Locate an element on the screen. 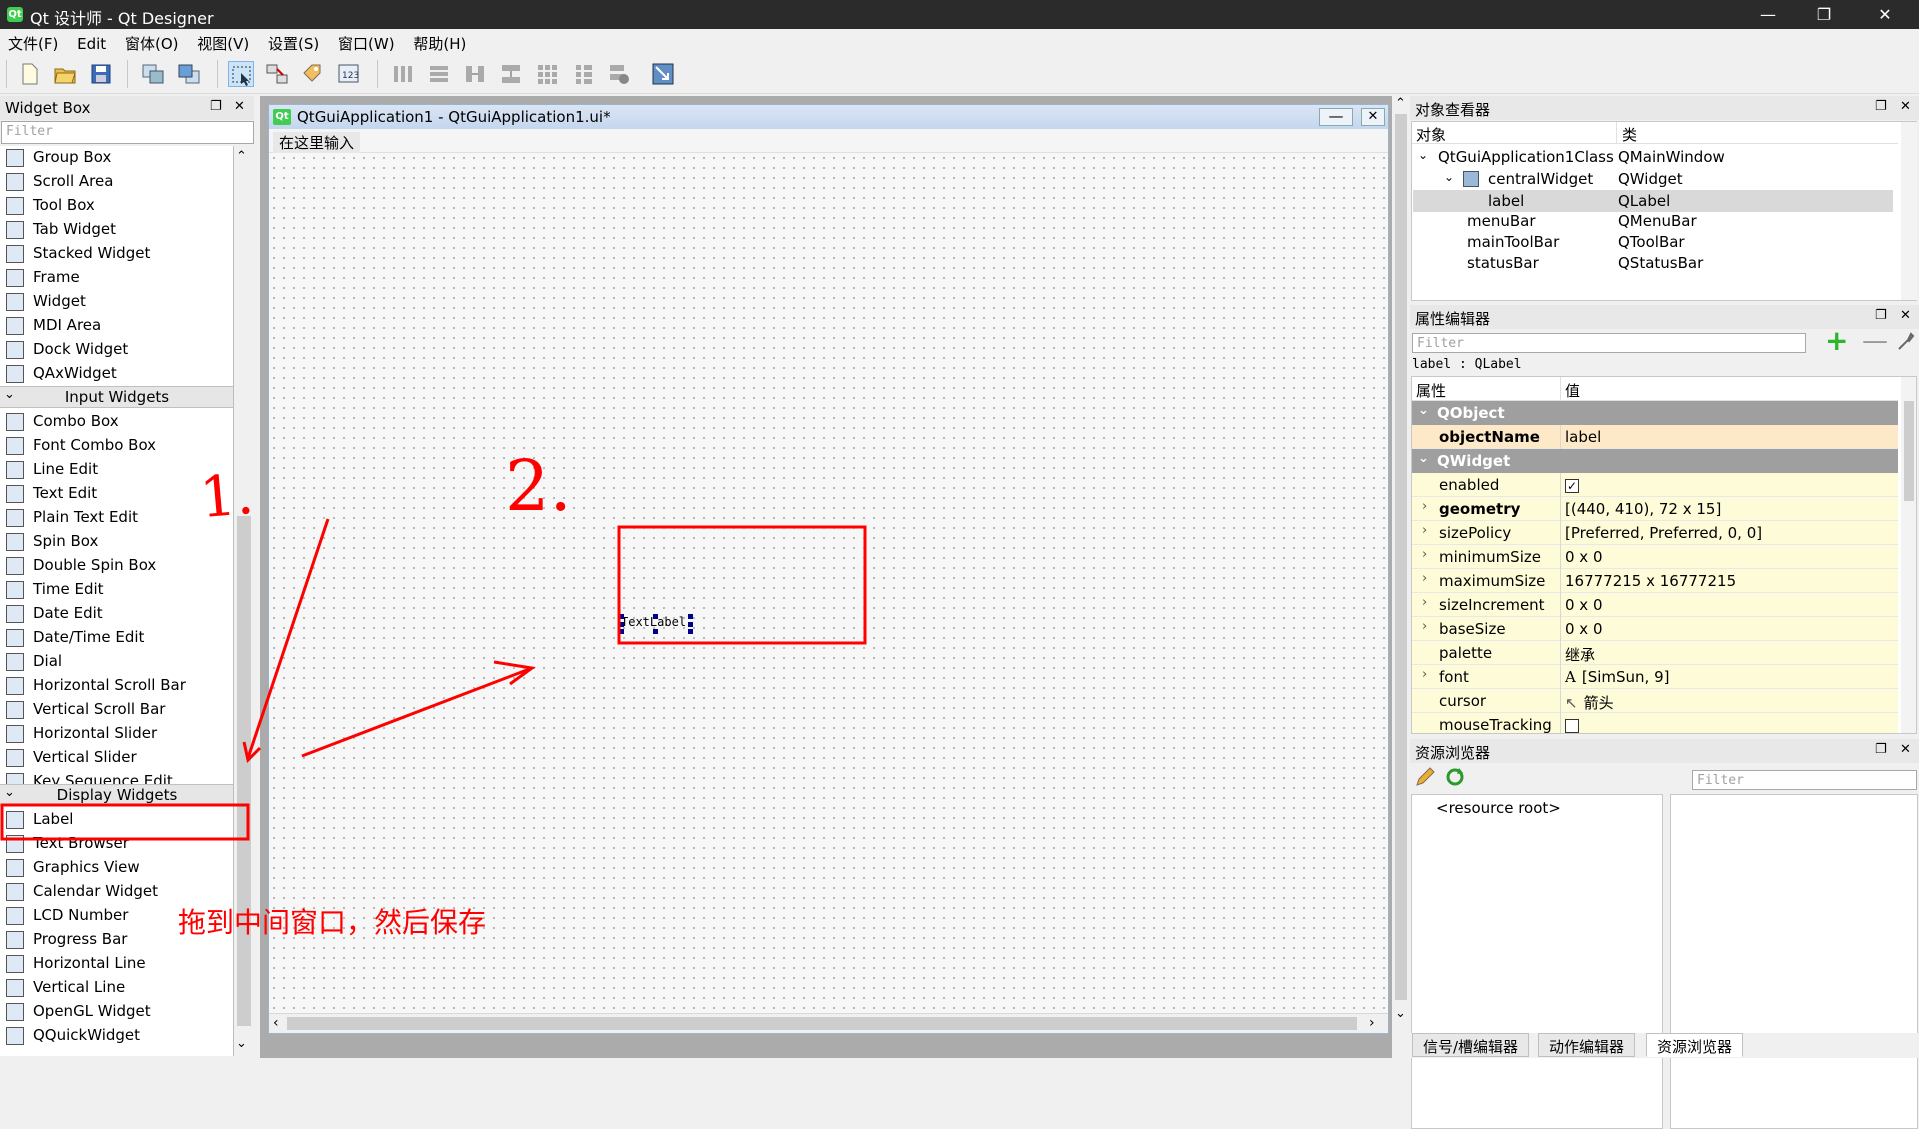 The height and width of the screenshot is (1129, 1919). close-button: ✕ is located at coordinates (1885, 14).